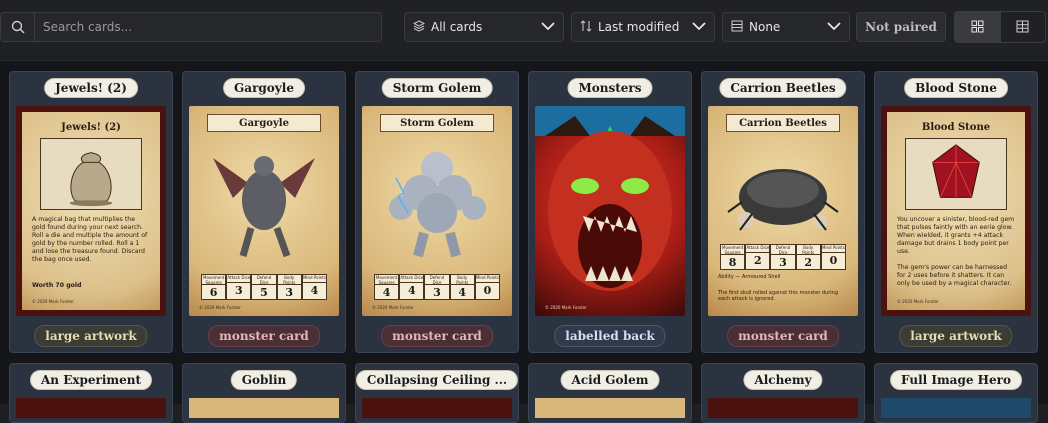 The height and width of the screenshot is (423, 1048). I want to click on bag-illustration, so click(91, 174).